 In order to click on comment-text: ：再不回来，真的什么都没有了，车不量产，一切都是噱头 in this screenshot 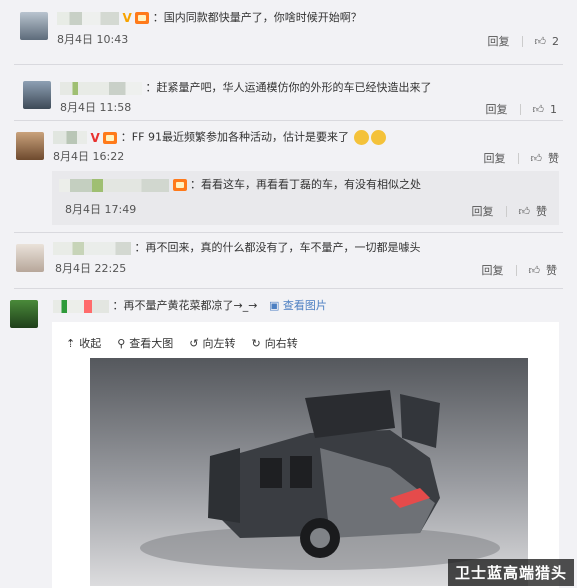, I will do `click(277, 247)`.